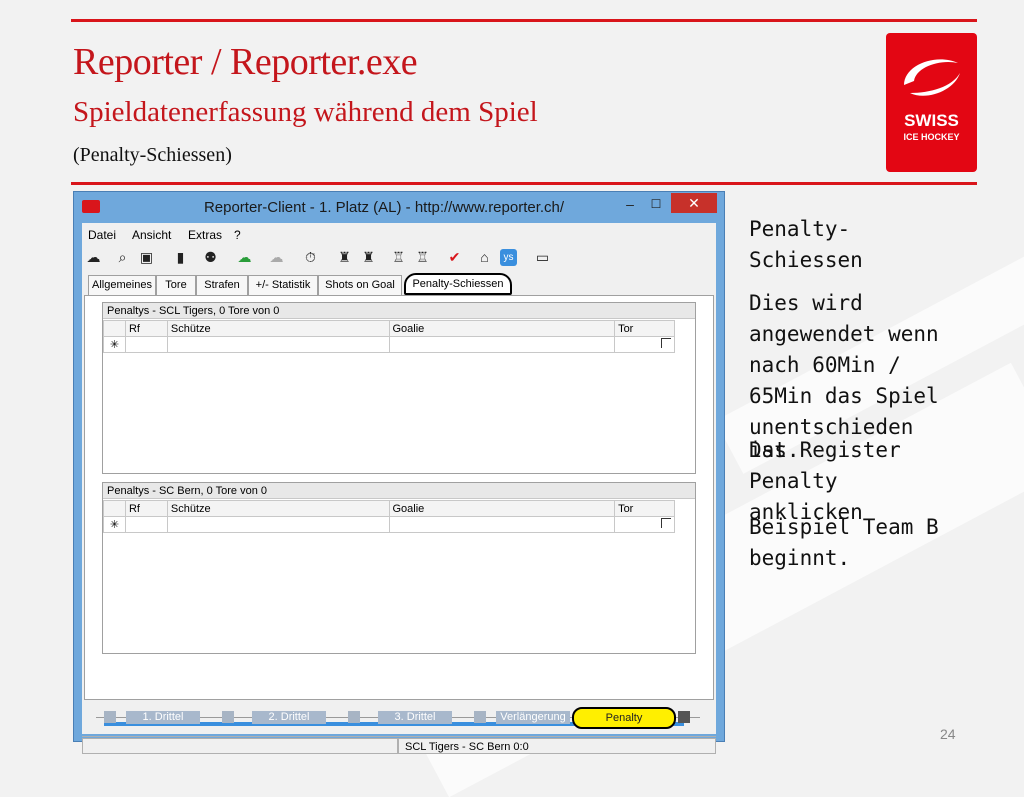 This screenshot has height=797, width=1024. Describe the element at coordinates (210, 257) in the screenshot. I see `players-icon: ⚉` at that location.